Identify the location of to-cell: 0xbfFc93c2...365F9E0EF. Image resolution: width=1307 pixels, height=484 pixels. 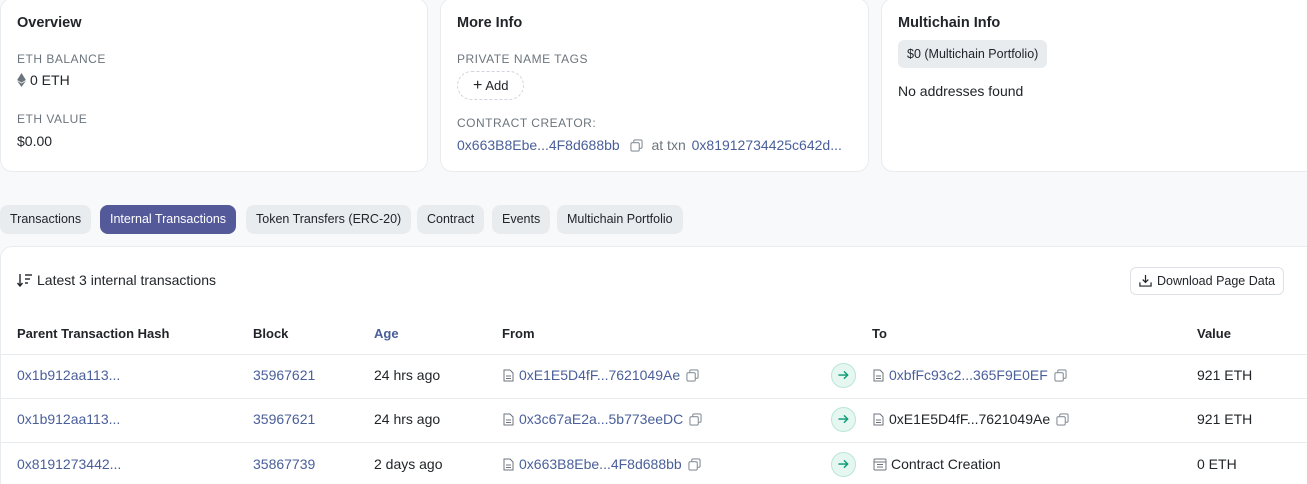
(970, 375).